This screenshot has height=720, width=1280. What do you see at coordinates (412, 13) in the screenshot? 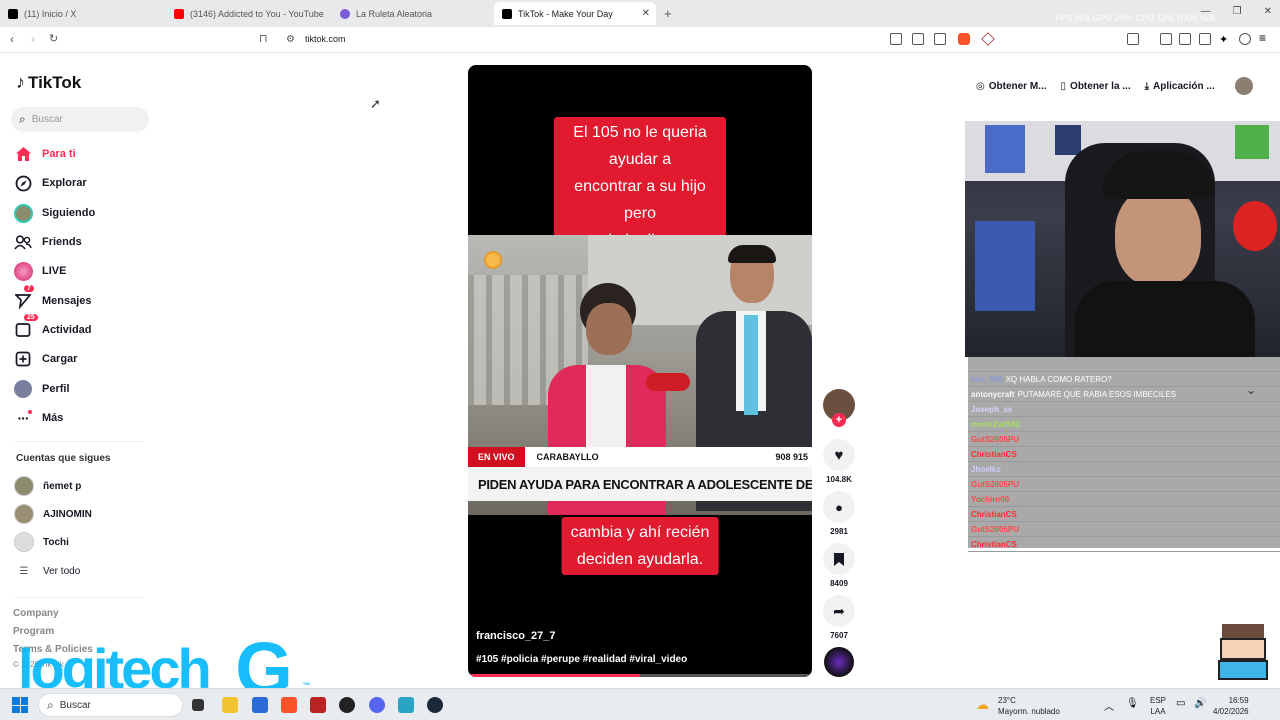
I see `browser-tab: La Ruleta Aleatoria` at bounding box center [412, 13].